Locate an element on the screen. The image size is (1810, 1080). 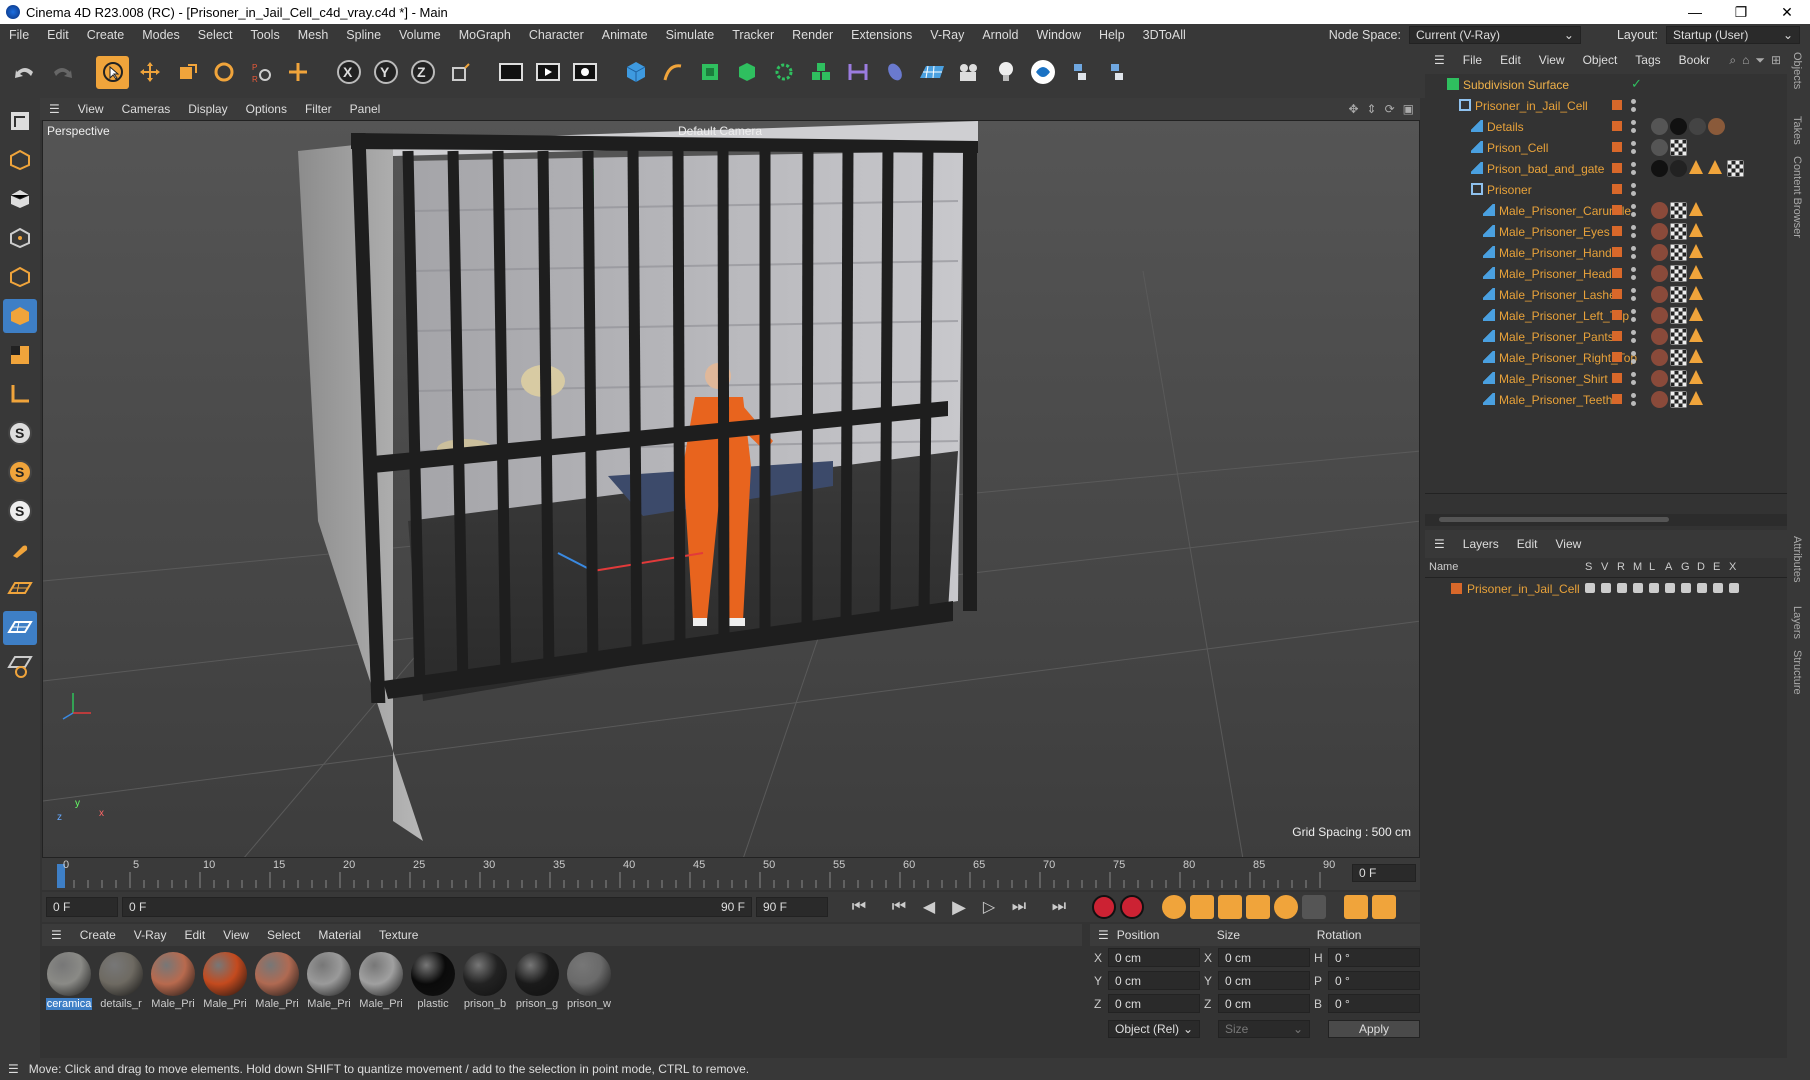
pen-spline-icon is located at coordinates (672, 72).